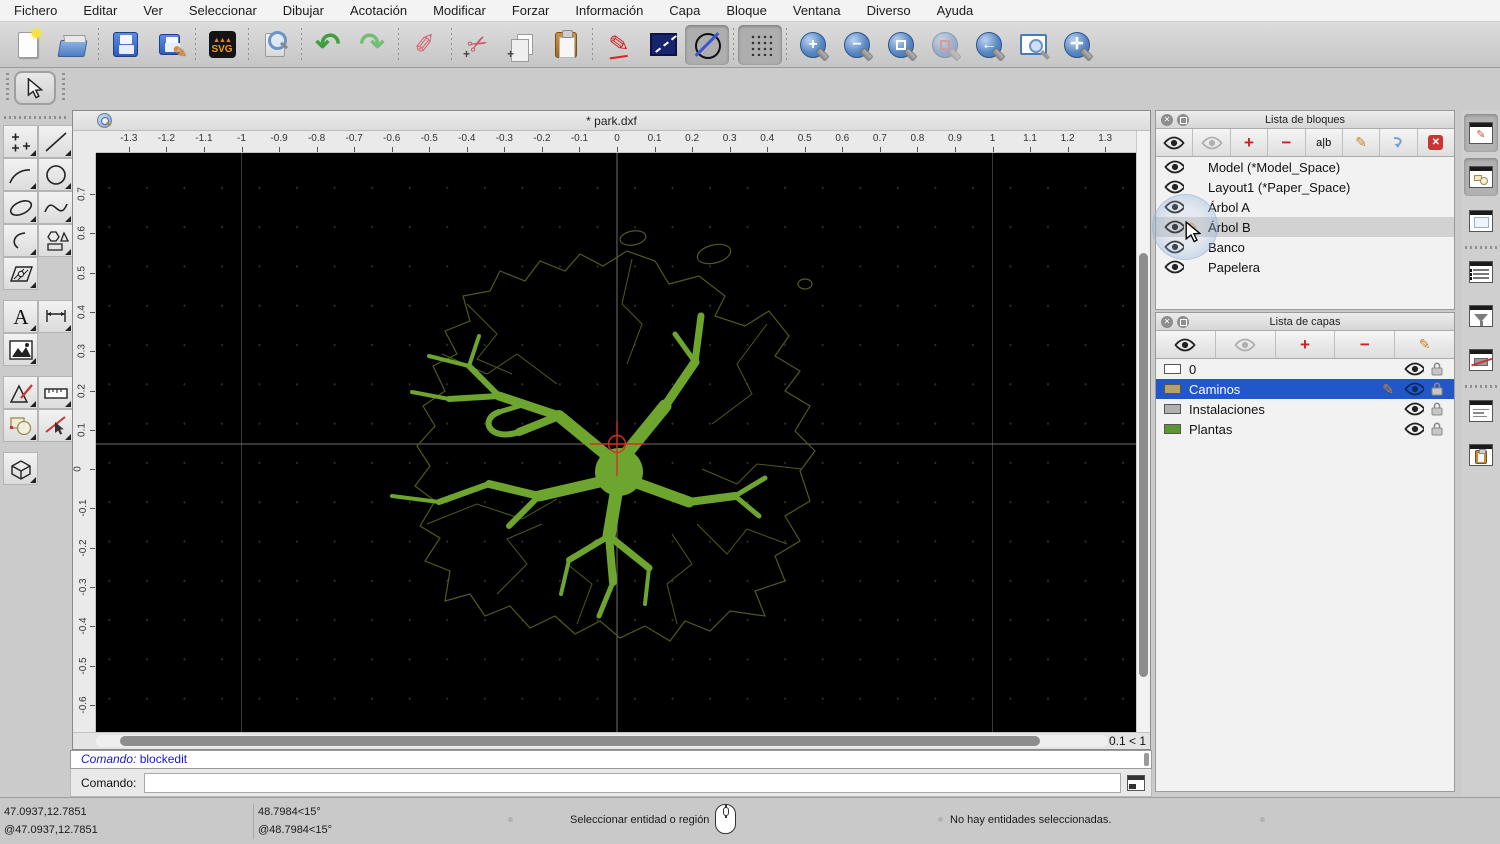  I want to click on layer-row-instalaciones: Instalaciones, so click(1305, 409).